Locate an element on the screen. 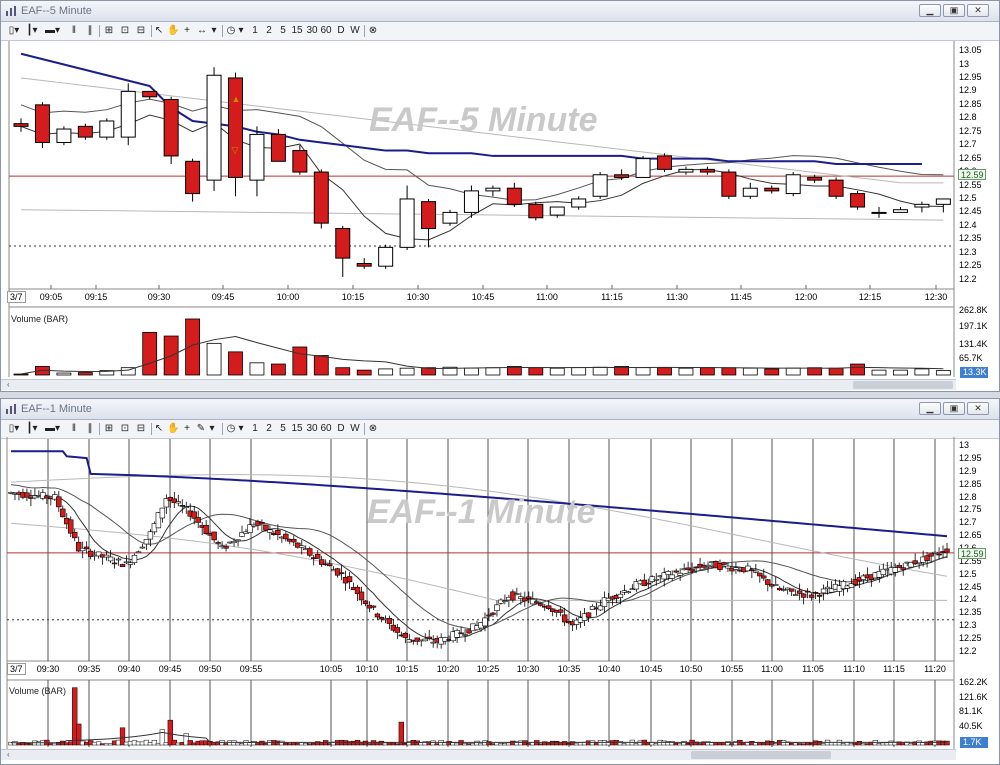  time-tick: 10:45 is located at coordinates (483, 297).